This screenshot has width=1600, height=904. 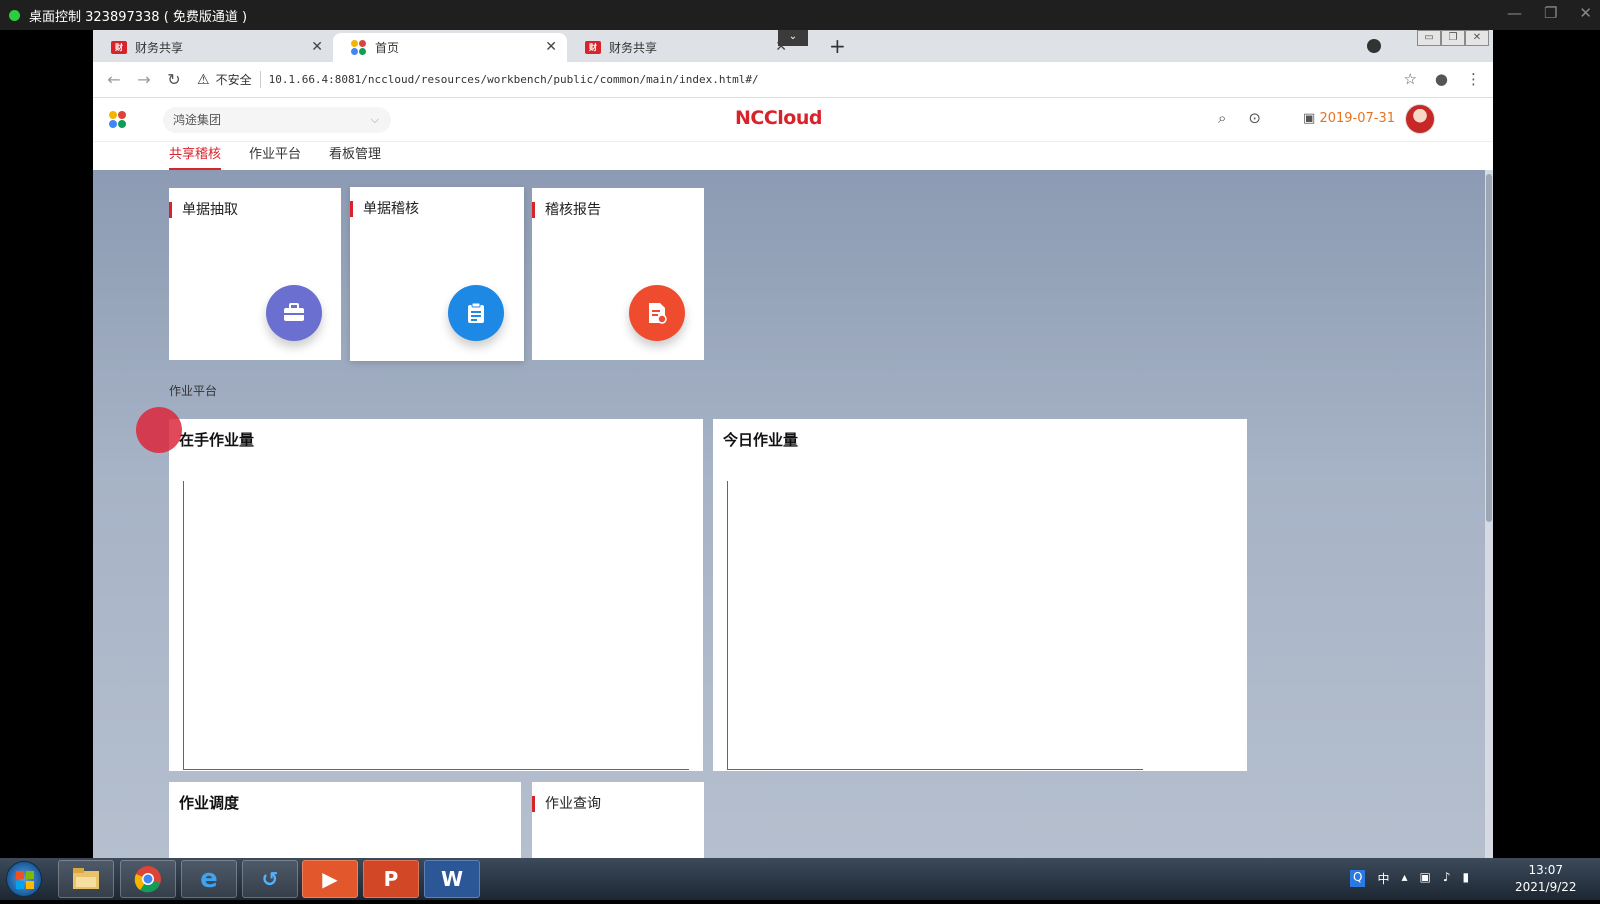 I want to click on panel-job-dispatch: 作业调度, so click(x=345, y=820).